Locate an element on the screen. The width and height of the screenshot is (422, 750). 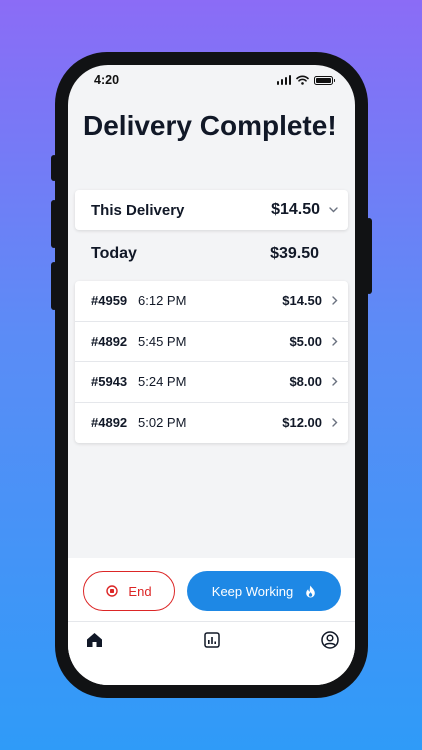
today-label: Today is located at coordinates (114, 253).